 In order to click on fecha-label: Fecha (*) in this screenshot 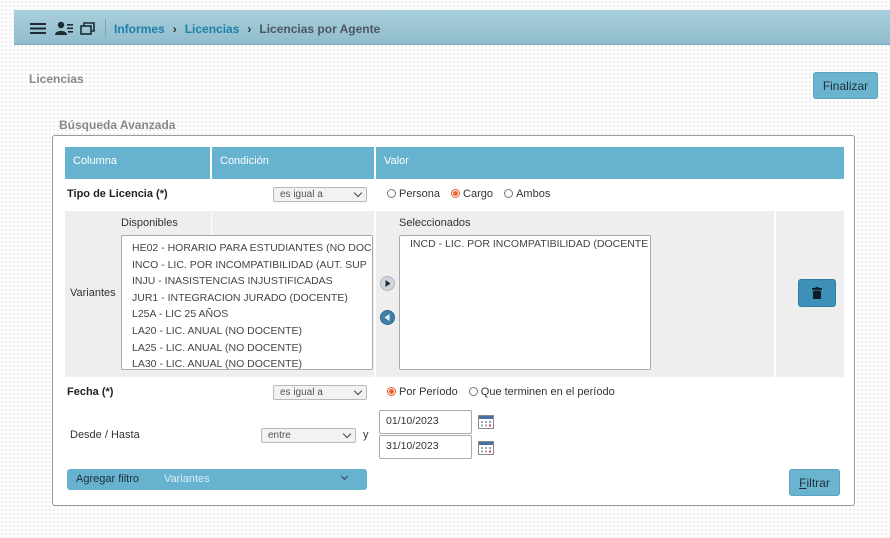, I will do `click(90, 392)`.